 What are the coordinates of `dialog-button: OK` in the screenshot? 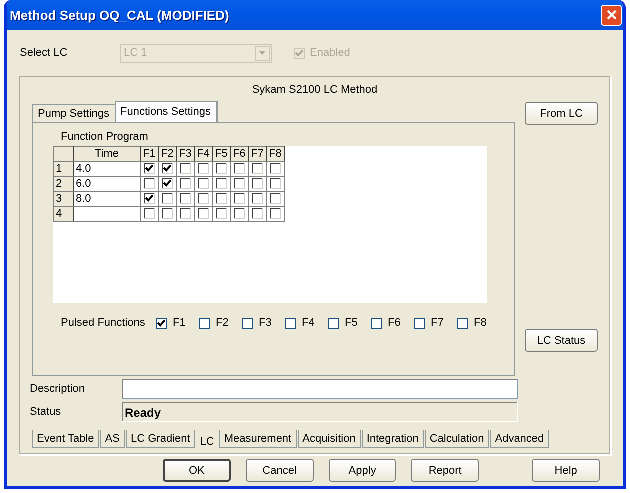 It's located at (197, 470).